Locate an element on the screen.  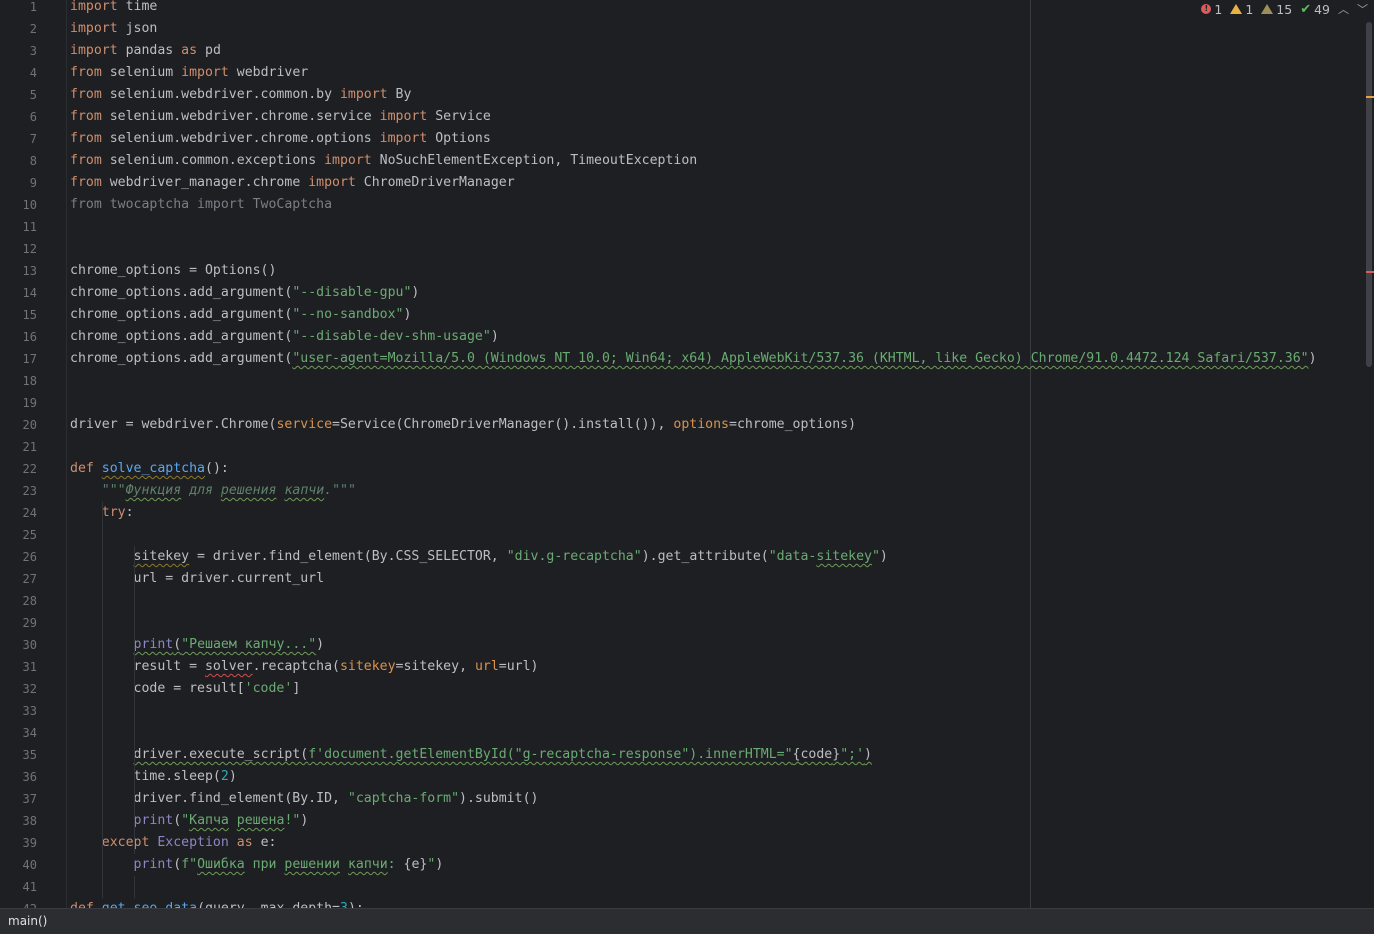
typo-count: ✔ 49 is located at coordinates (1315, 9).